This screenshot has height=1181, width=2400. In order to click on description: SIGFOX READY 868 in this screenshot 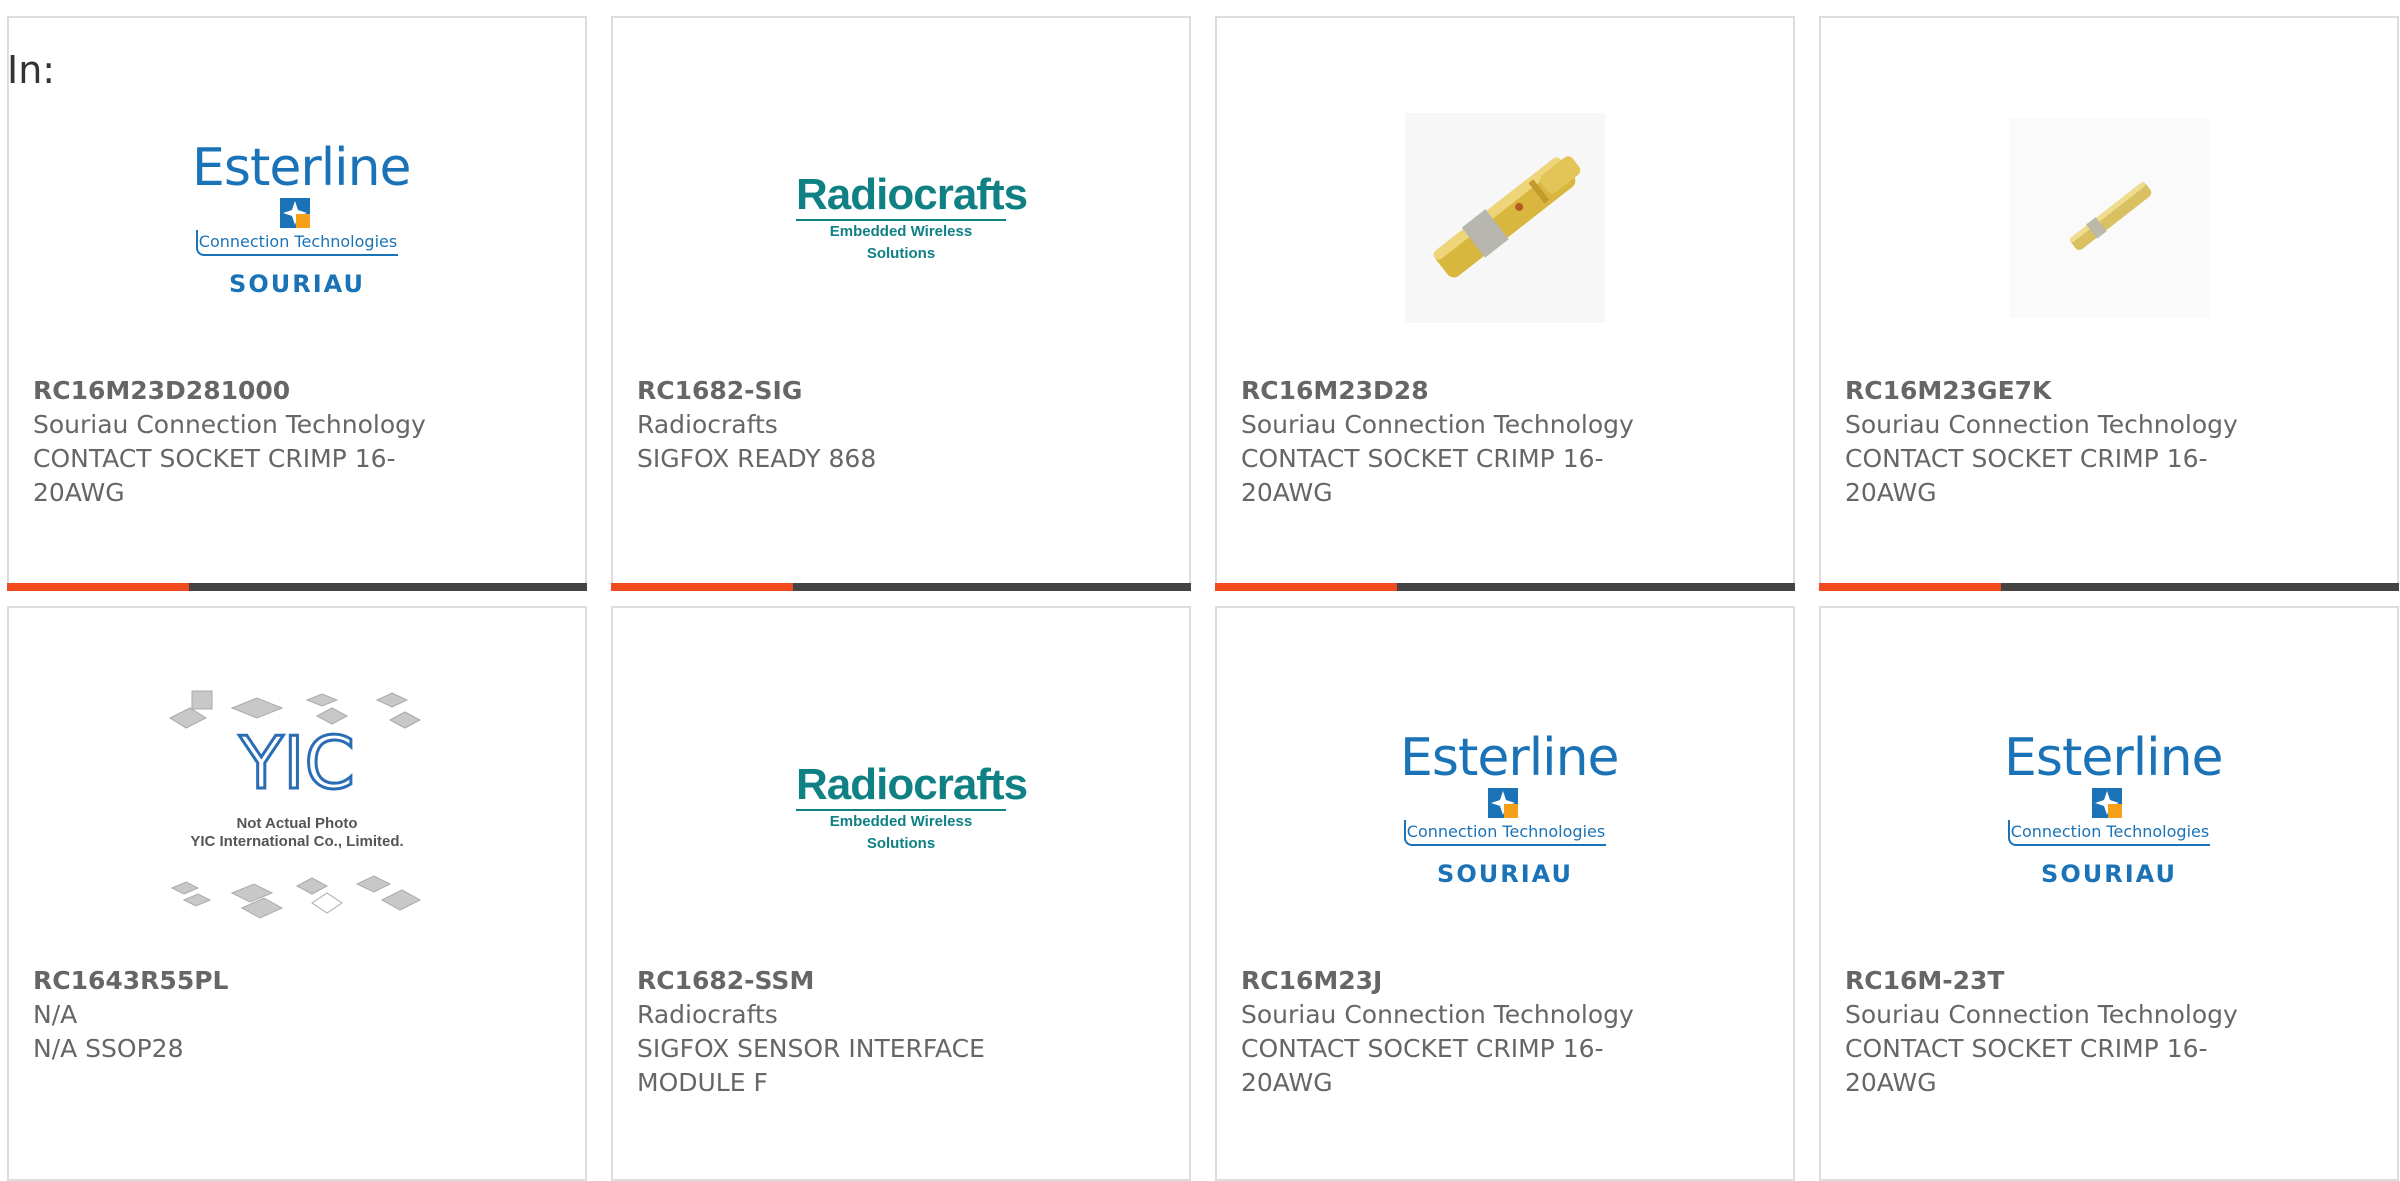, I will do `click(757, 458)`.